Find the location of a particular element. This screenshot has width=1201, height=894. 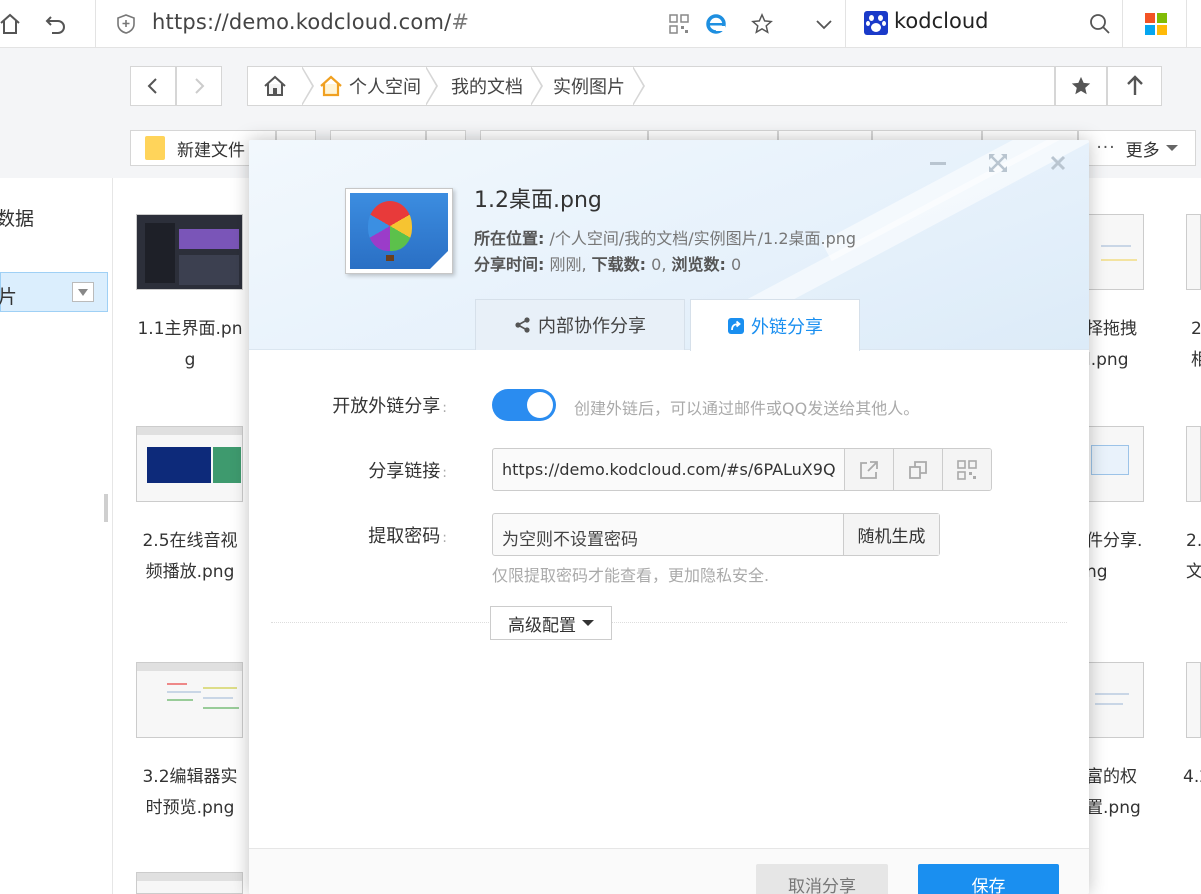

random-password-button: 随机生成 is located at coordinates (891, 534).